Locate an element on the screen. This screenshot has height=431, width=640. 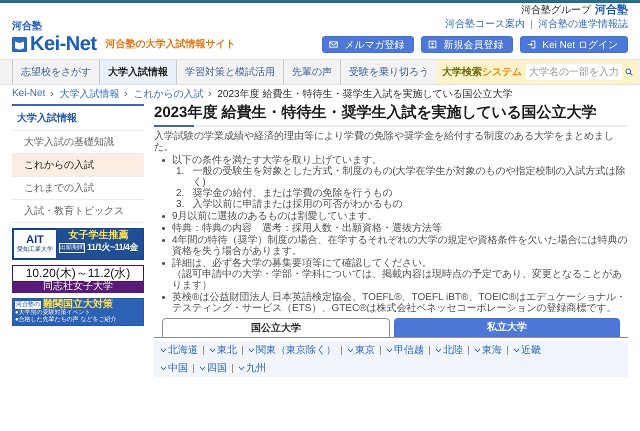
search-system-title: 大学検索システム is located at coordinates (482, 72).